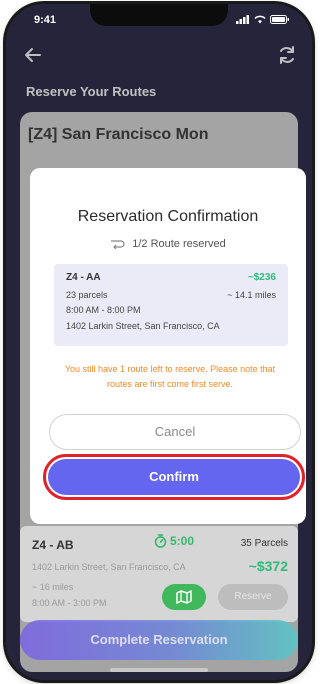 The width and height of the screenshot is (320, 684). Describe the element at coordinates (168, 216) in the screenshot. I see `modal-title: Reservation Confirmation` at that location.